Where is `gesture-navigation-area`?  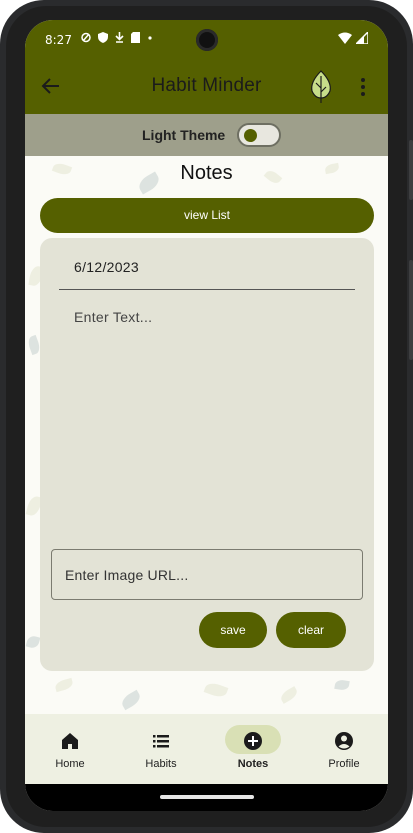 gesture-navigation-area is located at coordinates (206, 797).